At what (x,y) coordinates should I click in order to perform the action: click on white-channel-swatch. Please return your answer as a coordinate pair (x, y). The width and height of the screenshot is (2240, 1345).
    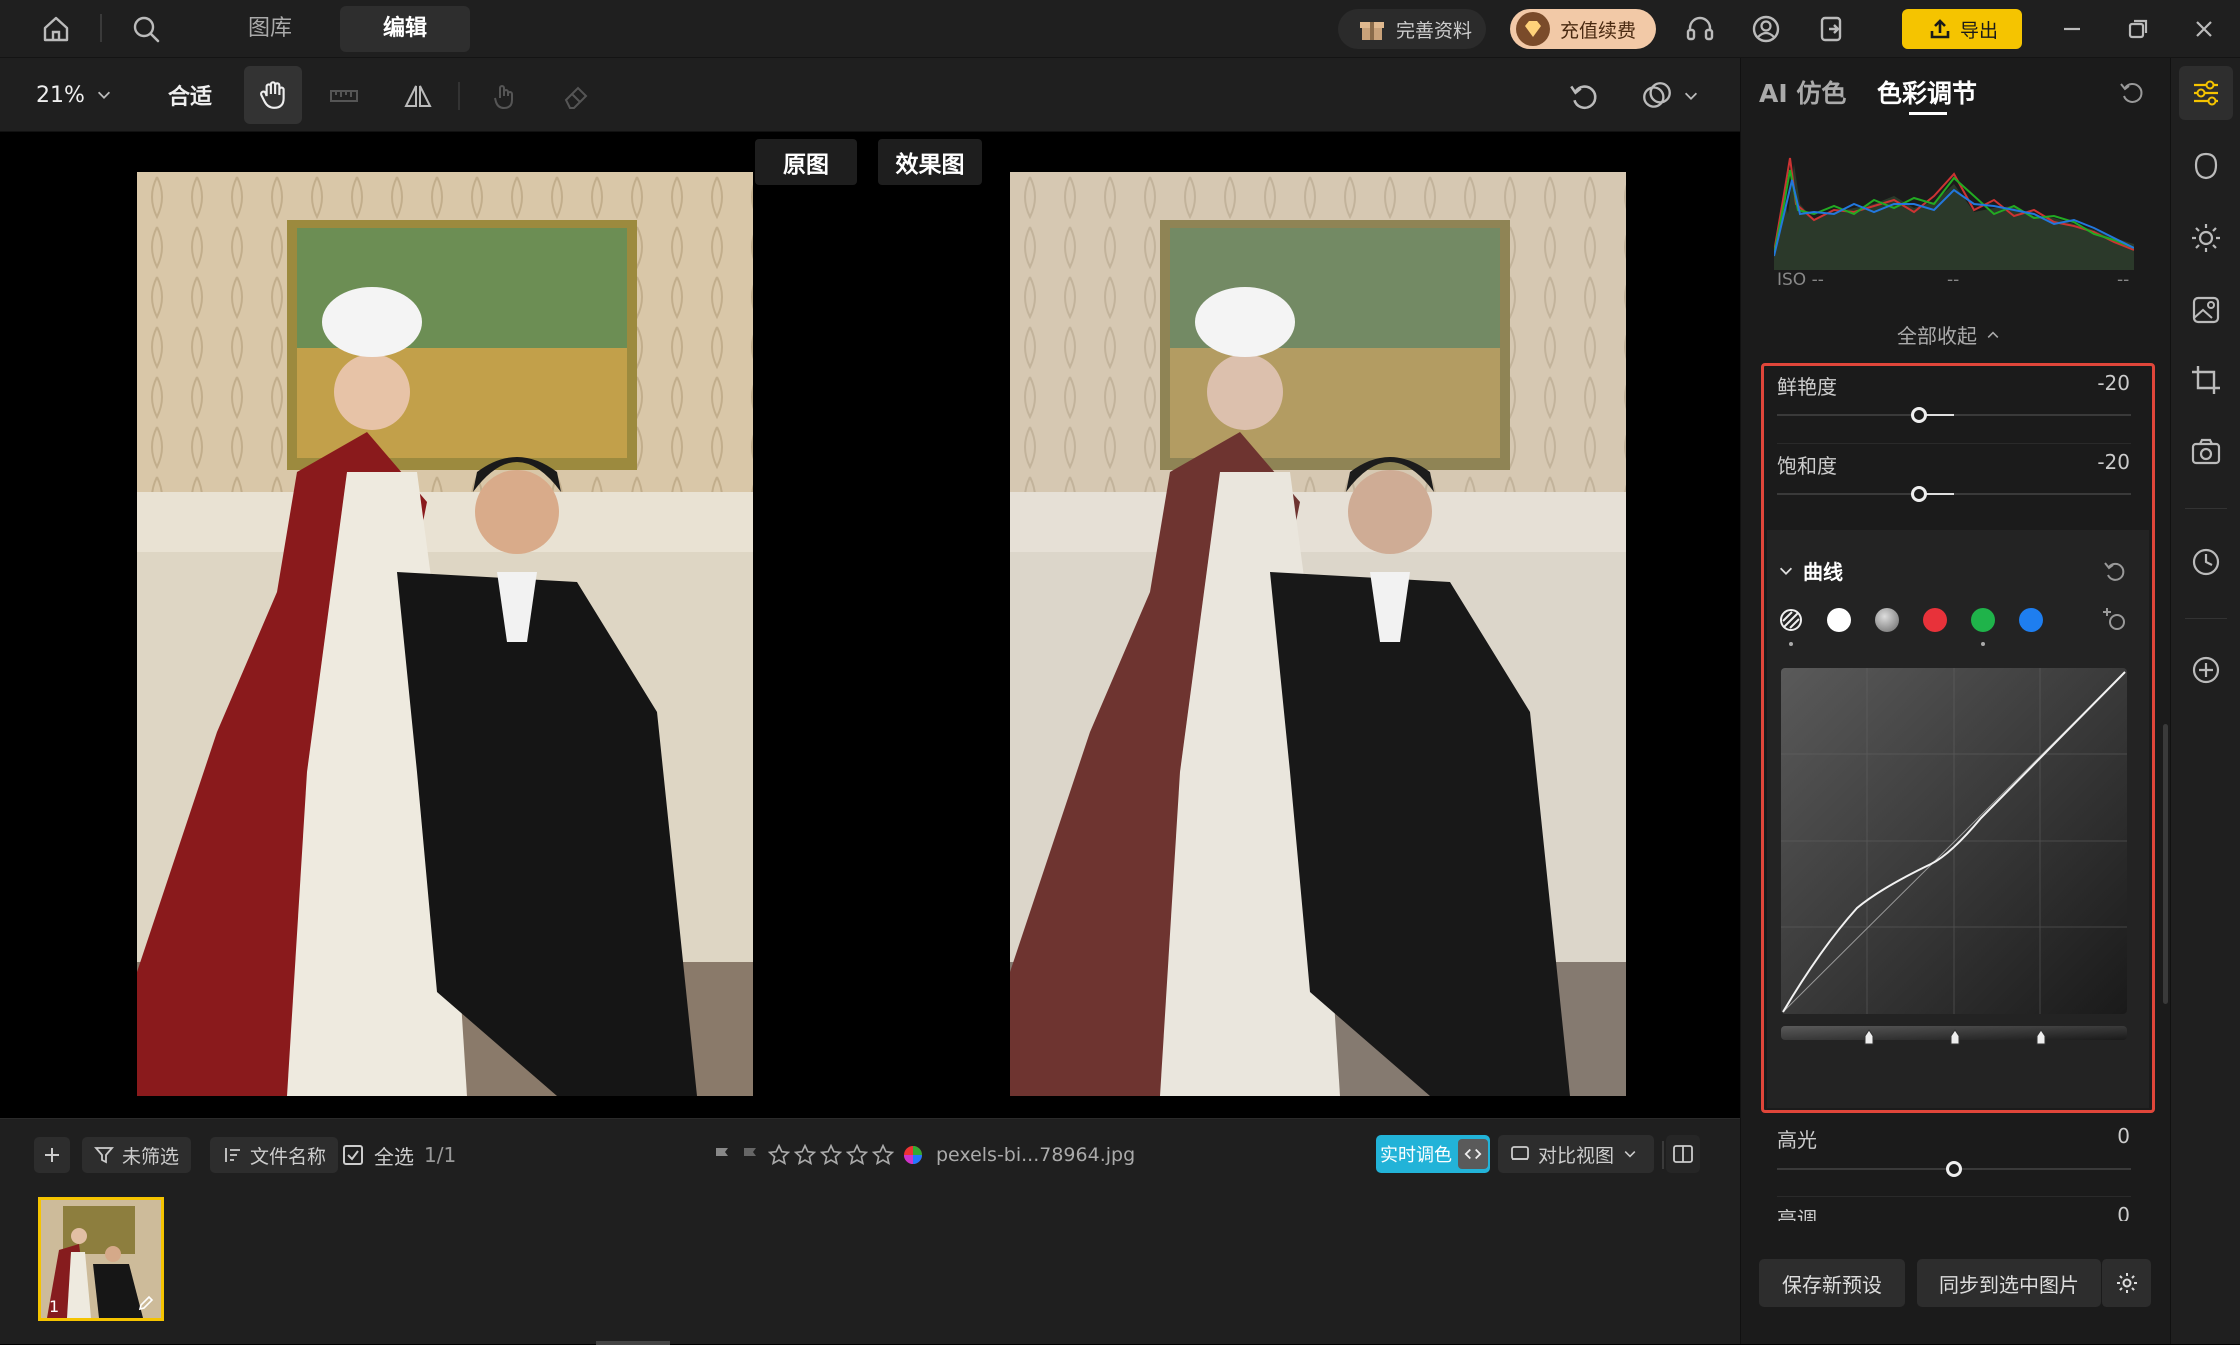
    Looking at the image, I should click on (1839, 620).